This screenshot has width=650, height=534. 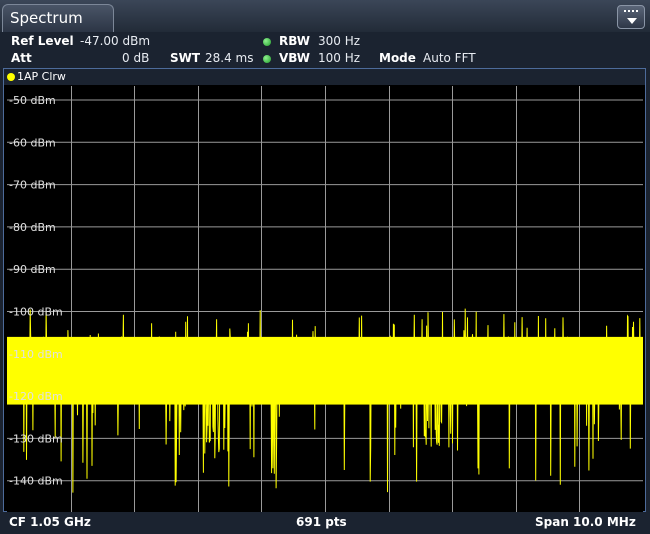 I want to click on vbw-value: 100 Hz, so click(x=339, y=58).